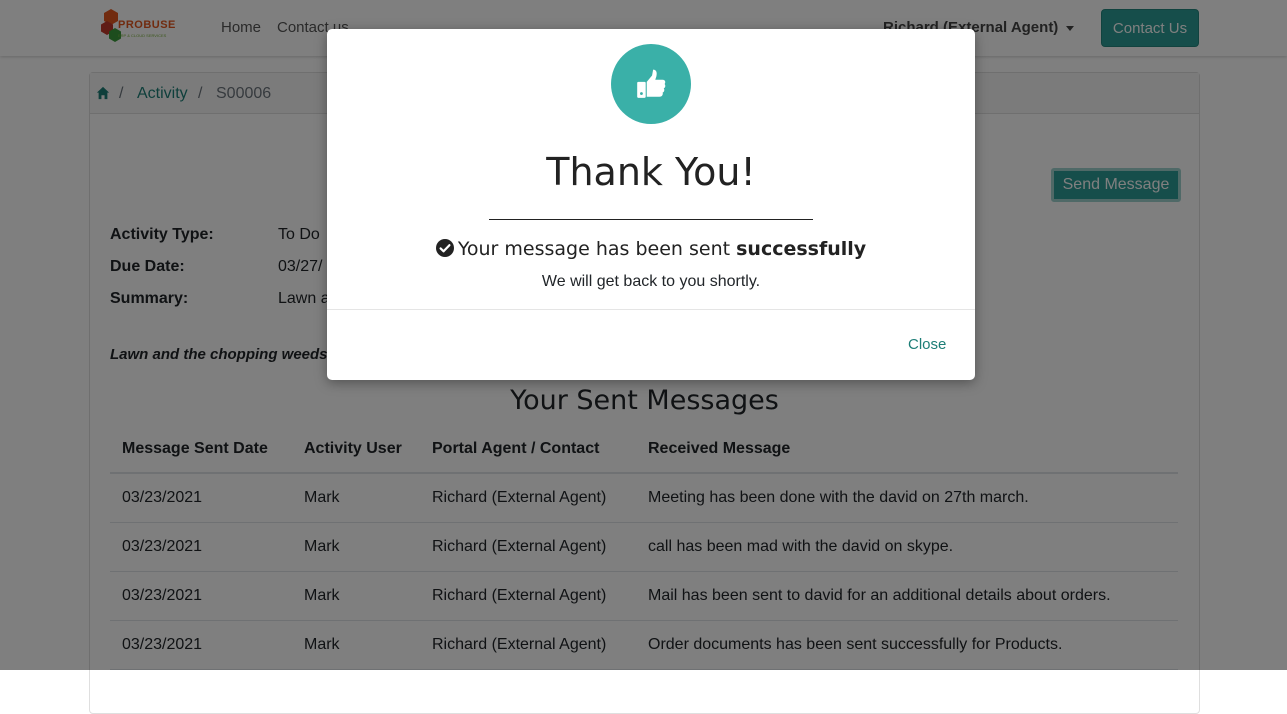  I want to click on check-circle-icon, so click(444, 248).